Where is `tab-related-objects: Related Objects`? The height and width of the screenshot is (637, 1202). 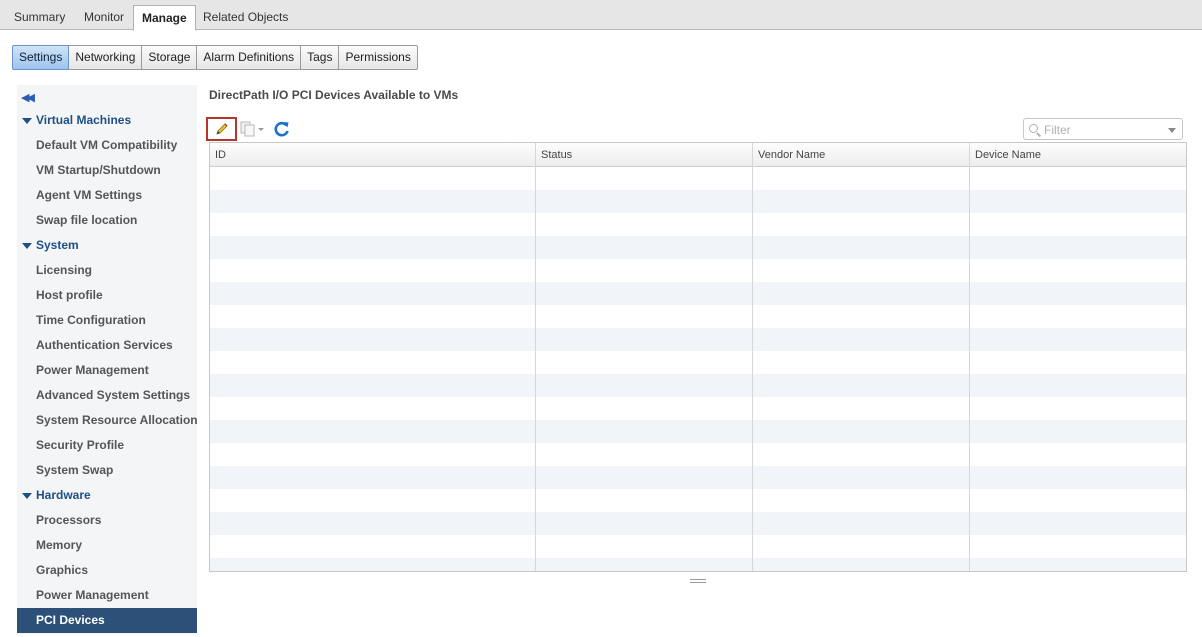 tab-related-objects: Related Objects is located at coordinates (245, 17).